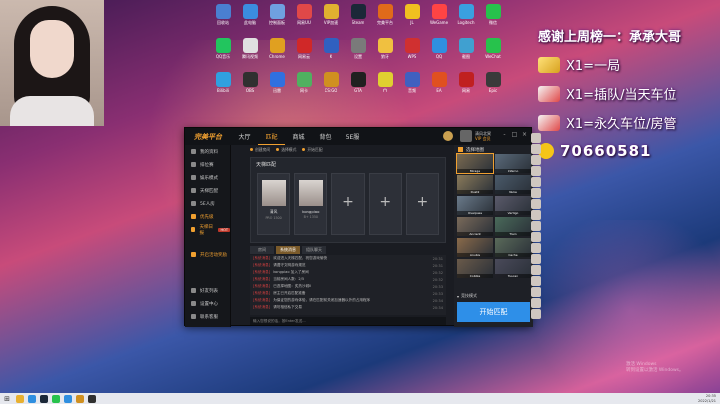 This screenshot has width=720, height=404. Describe the element at coordinates (304, 18) in the screenshot. I see `desktop-icon: 网易UU` at that location.